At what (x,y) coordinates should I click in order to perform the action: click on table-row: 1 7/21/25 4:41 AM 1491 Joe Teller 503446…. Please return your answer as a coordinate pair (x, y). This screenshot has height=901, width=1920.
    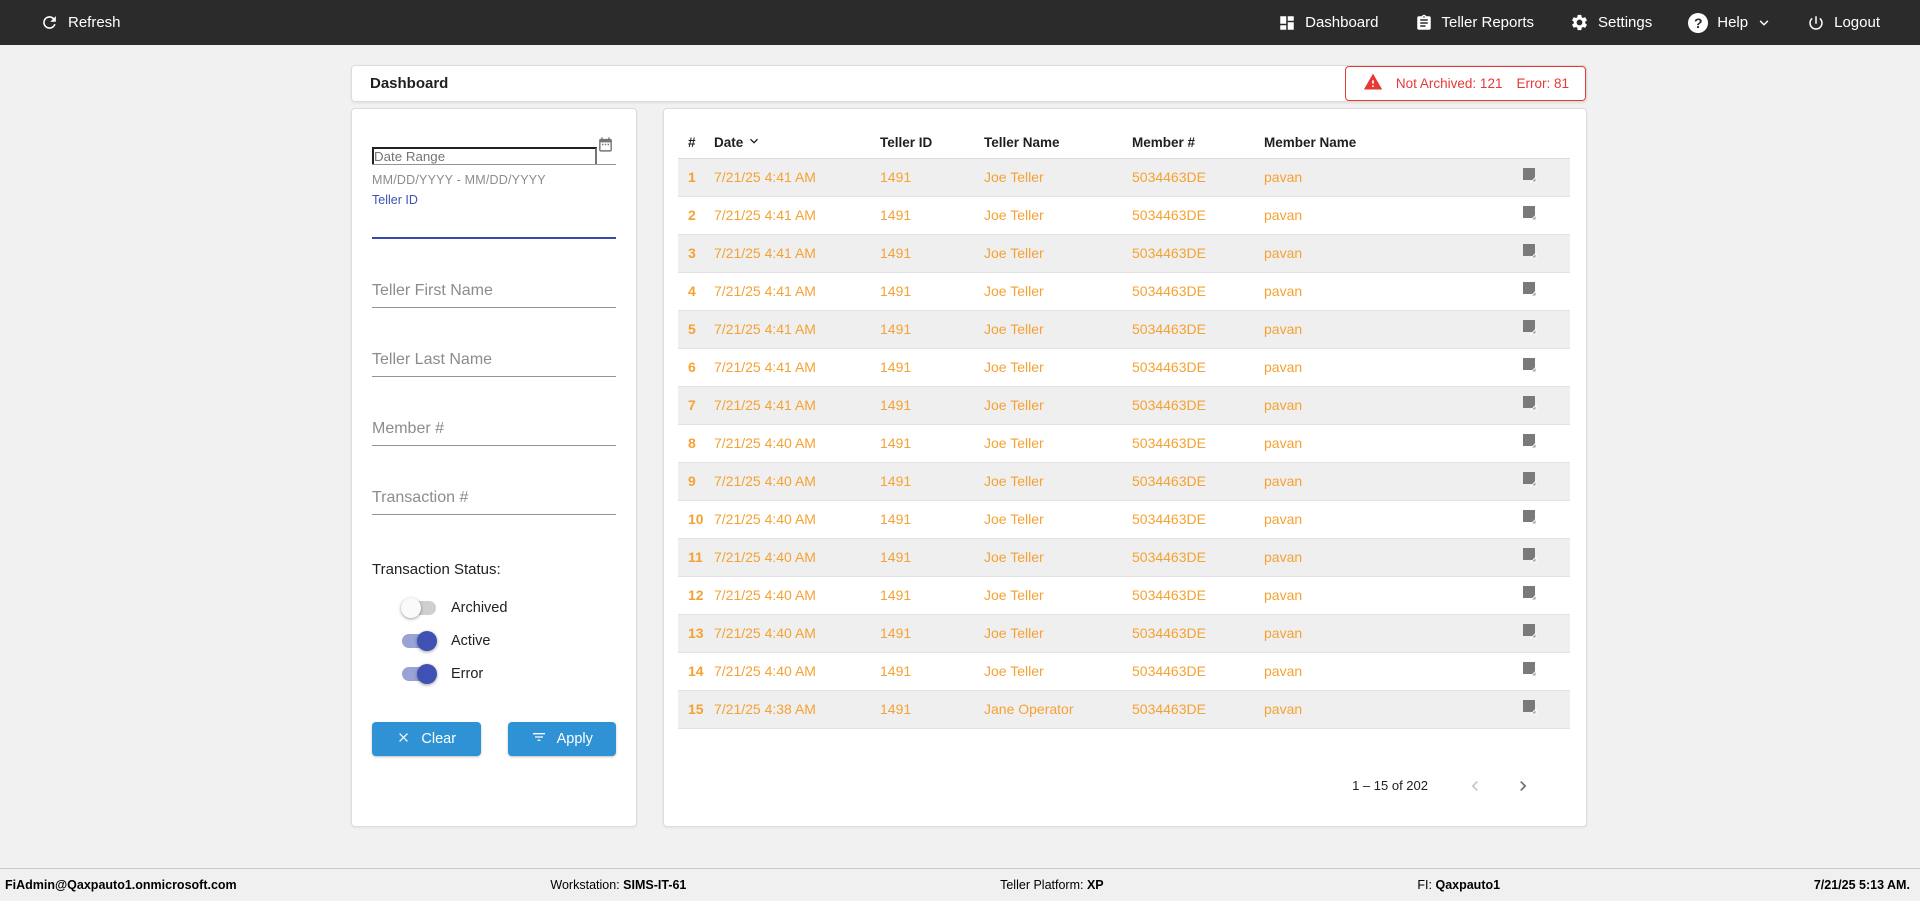
    Looking at the image, I should click on (1124, 177).